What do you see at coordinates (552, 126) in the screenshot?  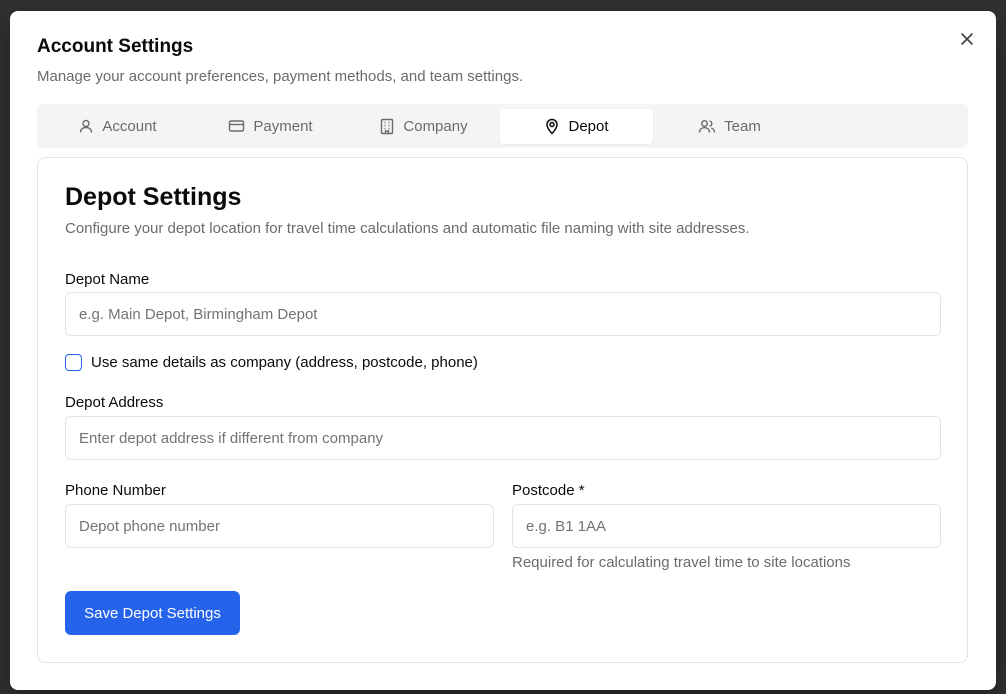 I see `map-pin-icon` at bounding box center [552, 126].